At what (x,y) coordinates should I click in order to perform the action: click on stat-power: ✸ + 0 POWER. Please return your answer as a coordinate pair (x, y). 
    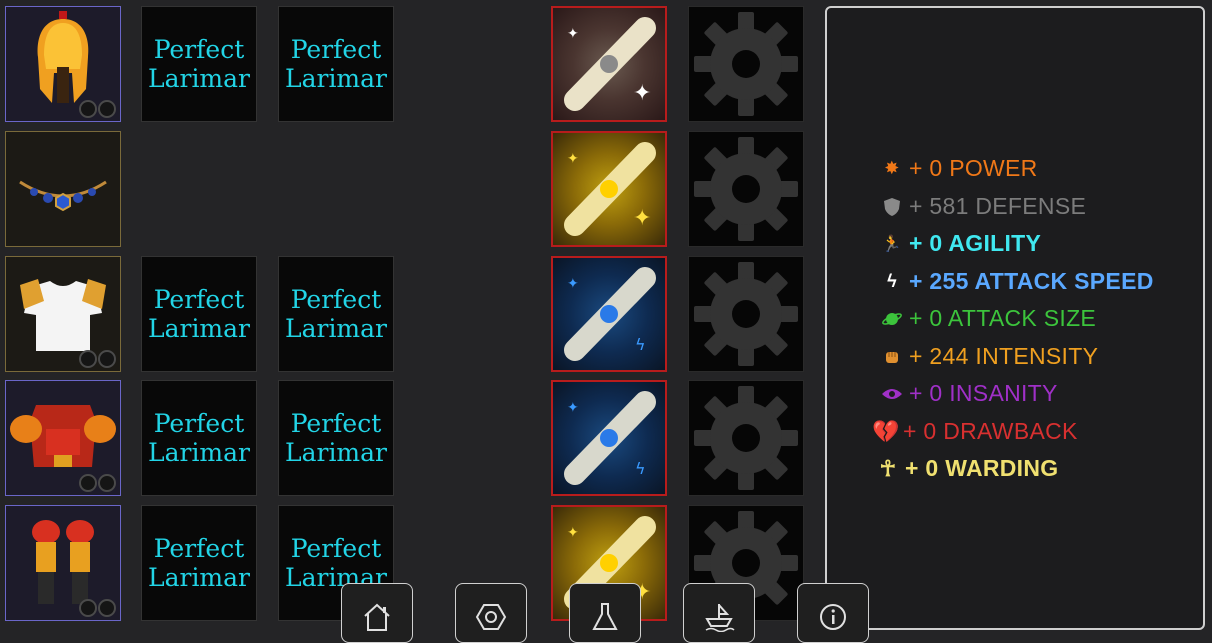
    Looking at the image, I should click on (958, 168).